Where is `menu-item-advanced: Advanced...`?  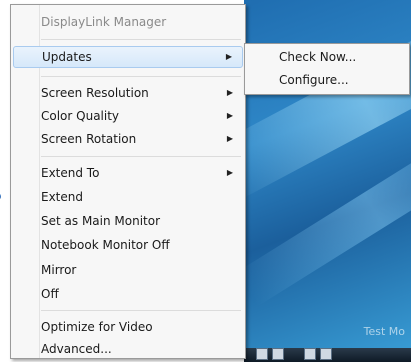 menu-item-advanced: Advanced... is located at coordinates (128, 349).